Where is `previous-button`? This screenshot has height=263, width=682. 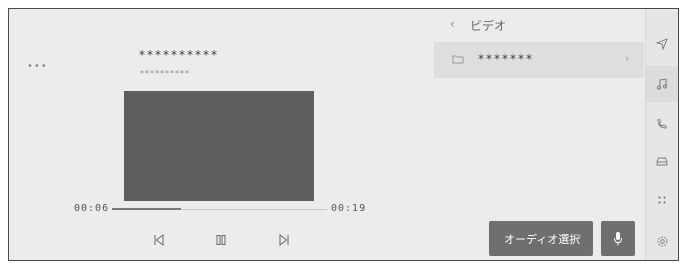 previous-button is located at coordinates (159, 240).